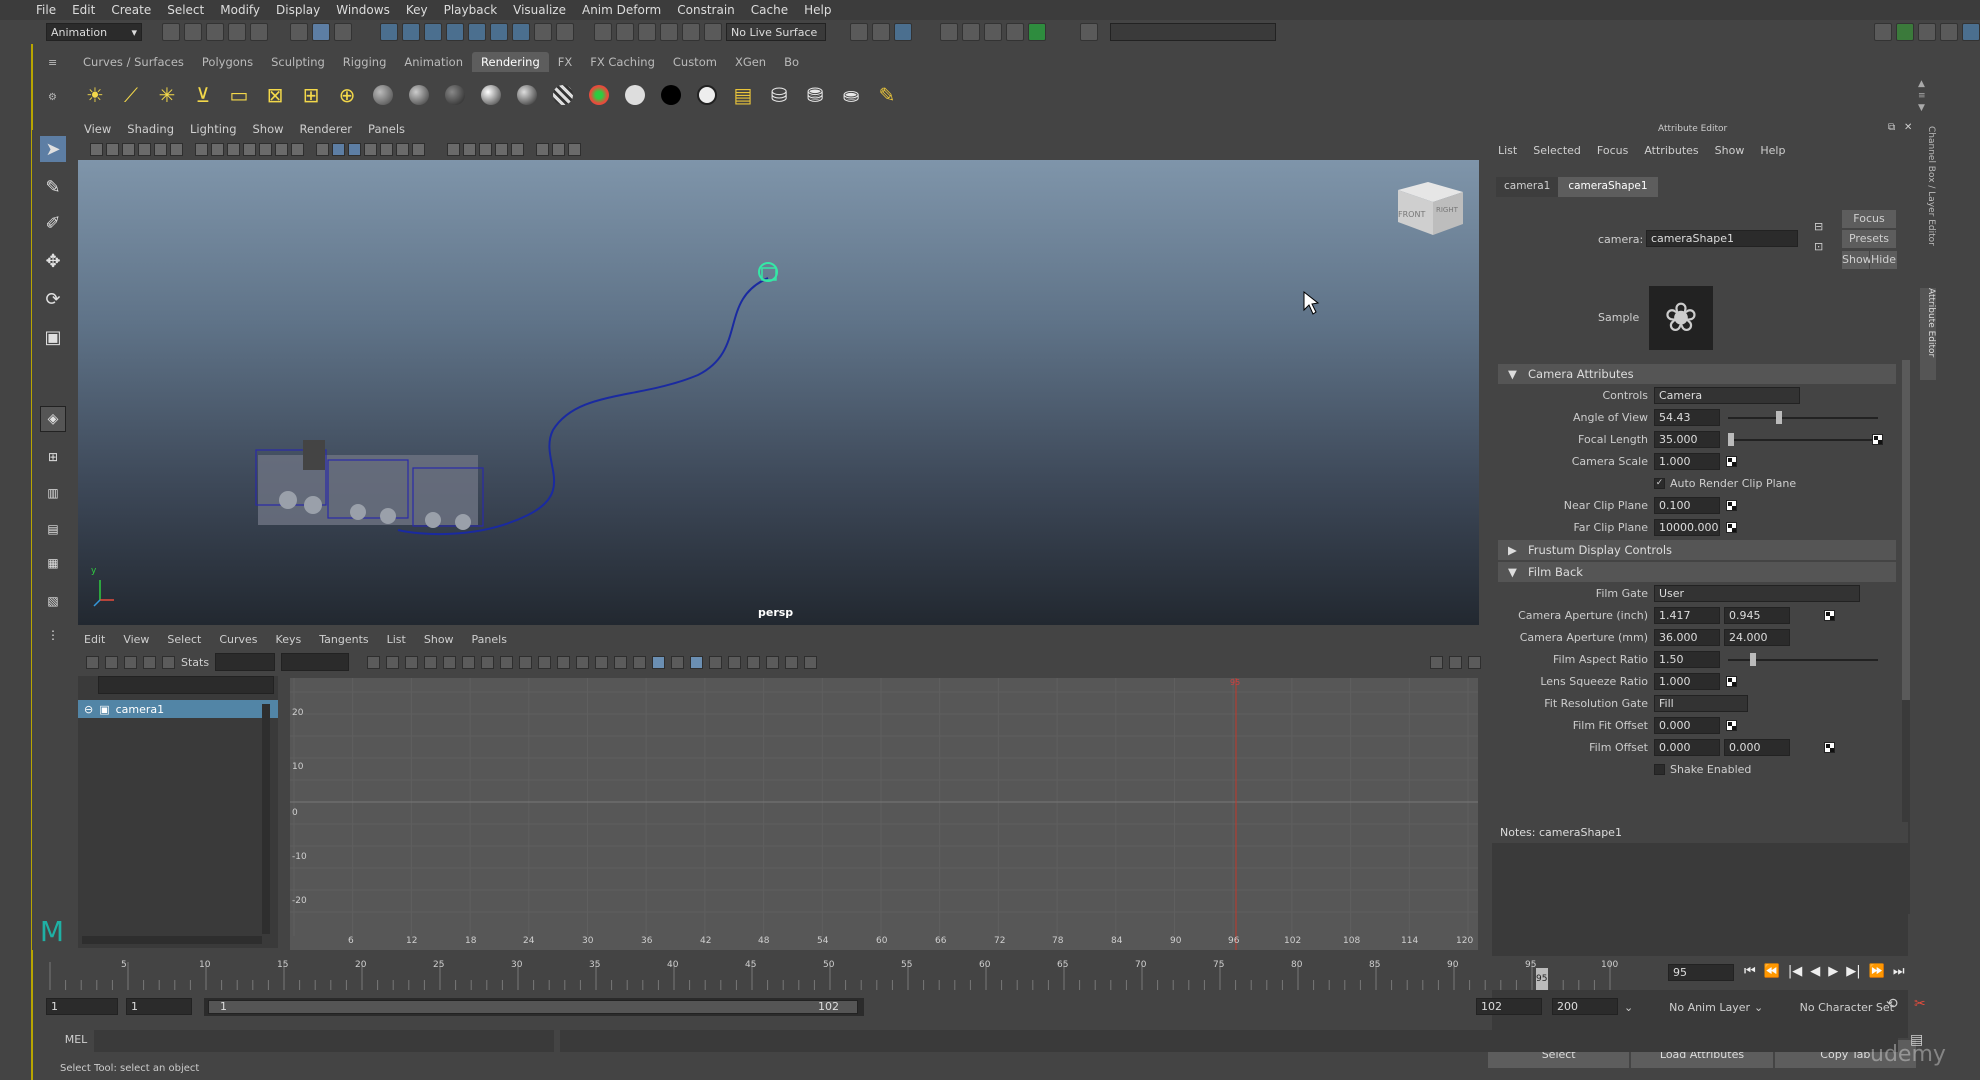 This screenshot has height=1080, width=1980. What do you see at coordinates (1507, 150) in the screenshot?
I see `ae-menu-list: List` at bounding box center [1507, 150].